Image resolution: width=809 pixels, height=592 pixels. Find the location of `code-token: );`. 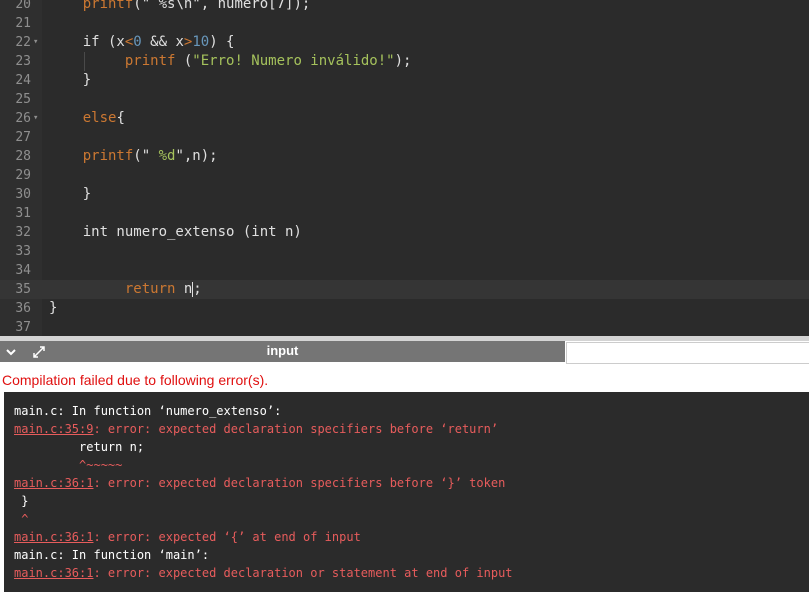

code-token: ); is located at coordinates (403, 61).